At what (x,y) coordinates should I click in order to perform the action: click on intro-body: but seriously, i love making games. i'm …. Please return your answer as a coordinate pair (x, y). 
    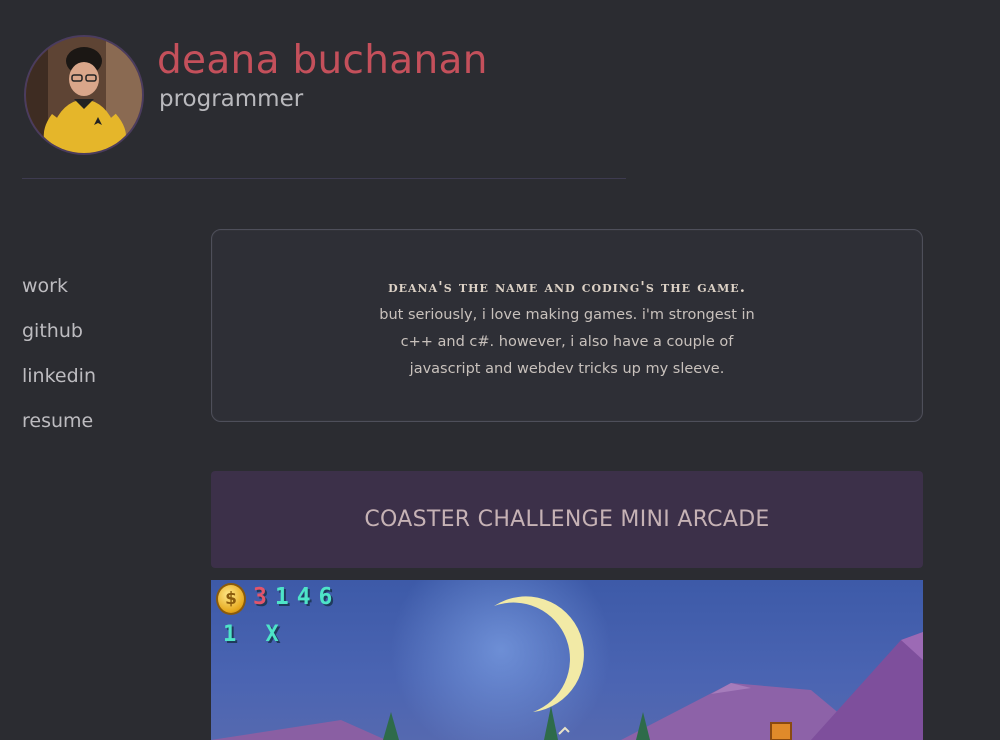
    Looking at the image, I should click on (567, 342).